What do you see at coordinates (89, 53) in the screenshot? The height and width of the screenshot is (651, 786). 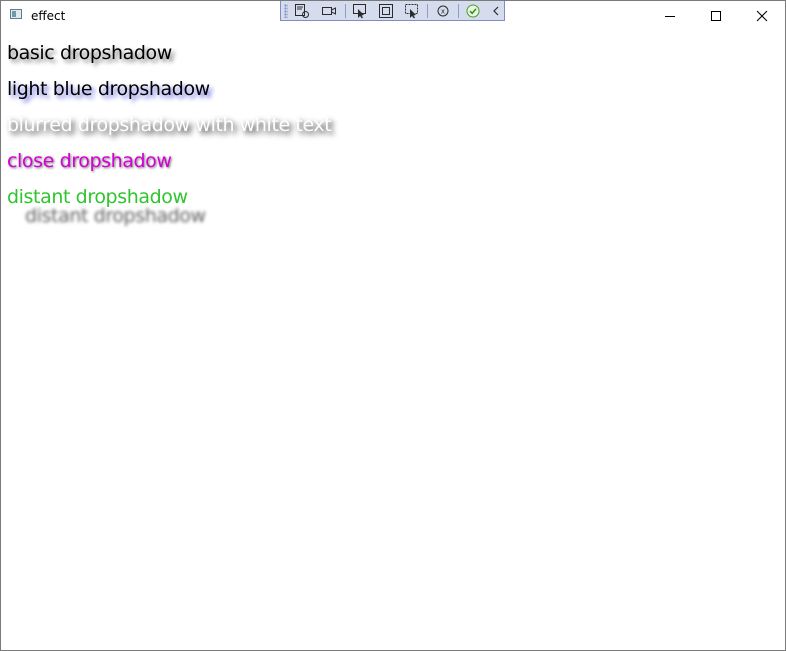 I see `basic-dropshadow-text: basic dropshadow` at bounding box center [89, 53].